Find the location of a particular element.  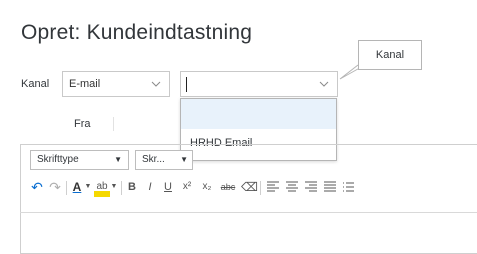

highlight-color-icon: ab is located at coordinates (102, 187).